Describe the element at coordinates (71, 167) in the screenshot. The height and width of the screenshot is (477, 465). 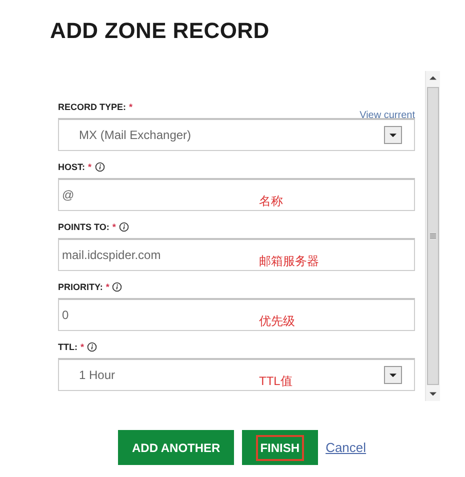
I see `field-label: HOST:` at that location.